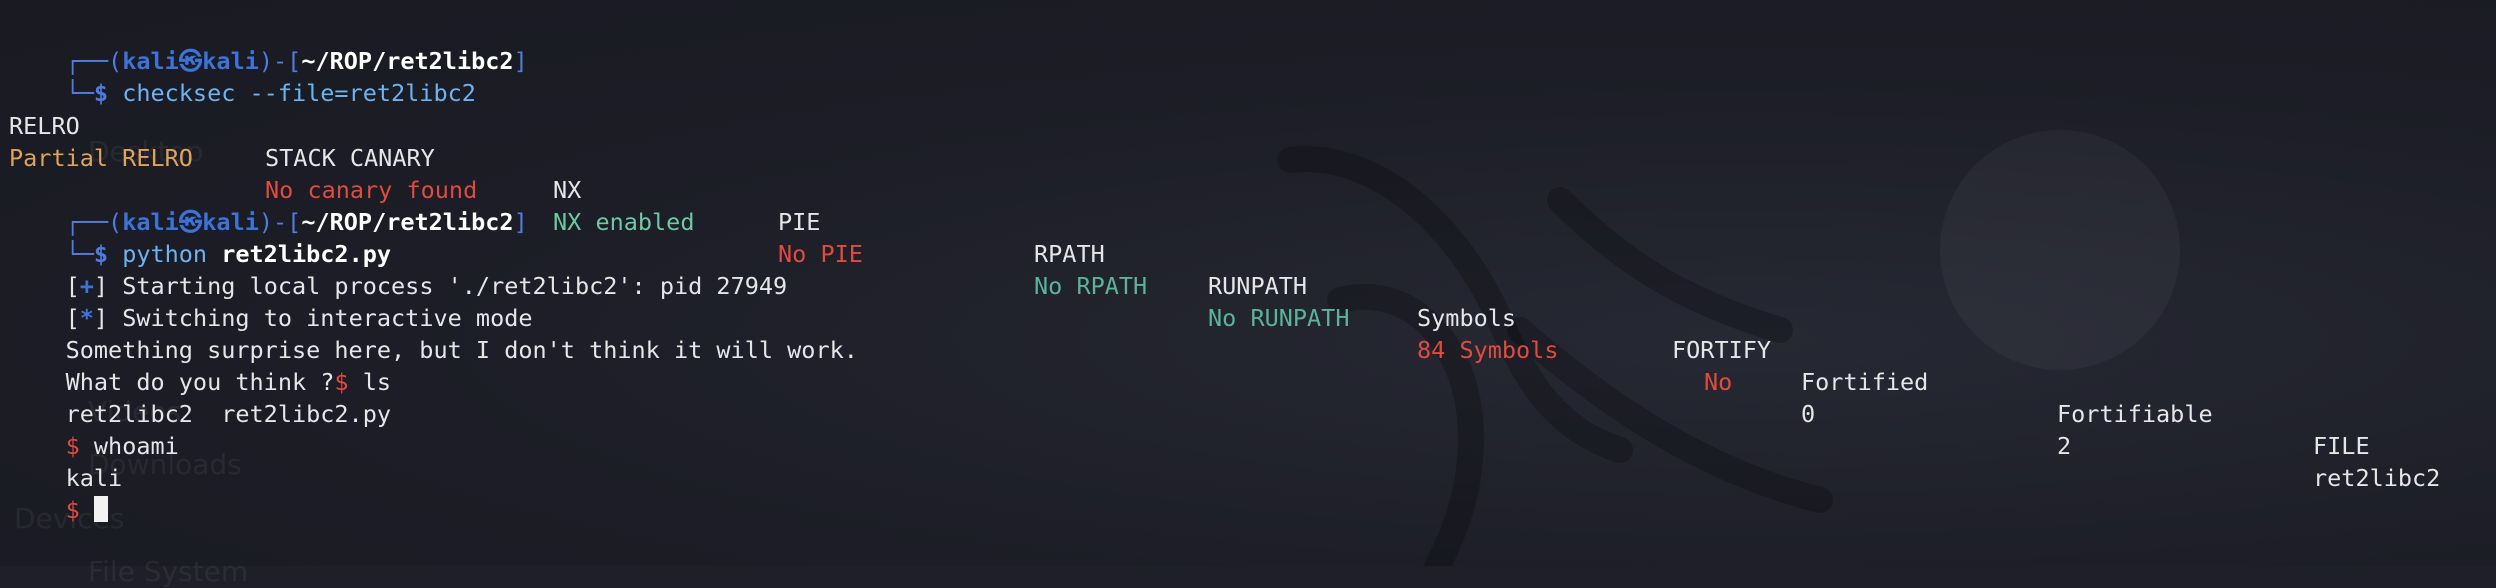 Image resolution: width=2496 pixels, height=588 pixels. Describe the element at coordinates (799, 222) in the screenshot. I see `header-pie: PIE` at that location.